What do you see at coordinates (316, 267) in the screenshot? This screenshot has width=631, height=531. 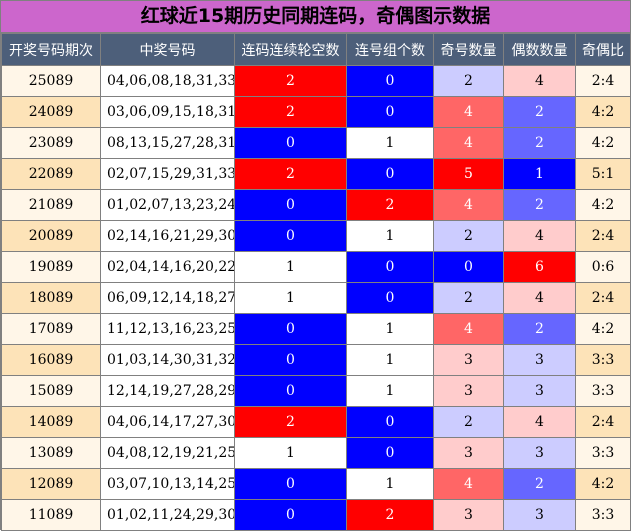 I see `table-row: 1908902,04,14,16,20,22 1110060:6` at bounding box center [316, 267].